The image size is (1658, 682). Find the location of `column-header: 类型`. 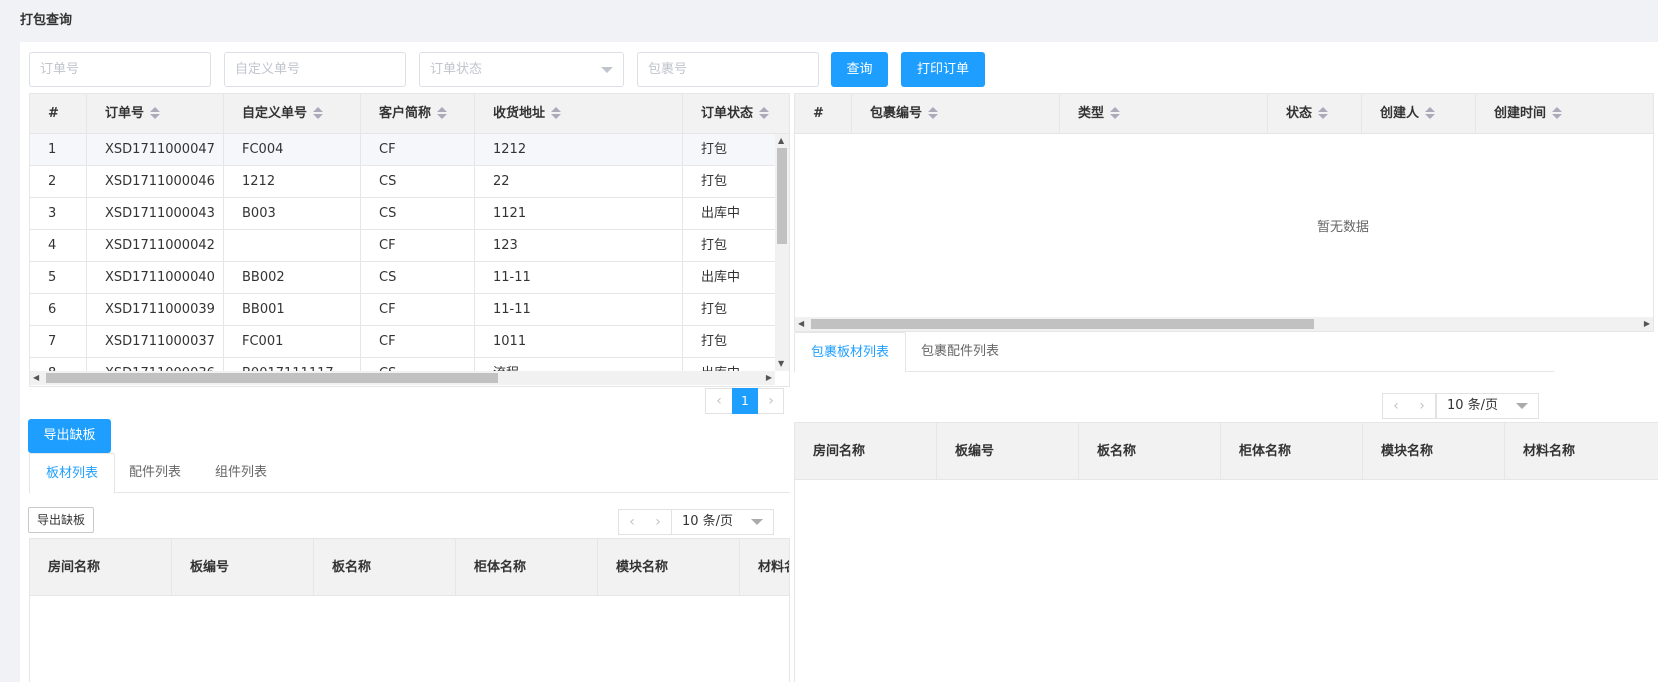

column-header: 类型 is located at coordinates (1164, 114).